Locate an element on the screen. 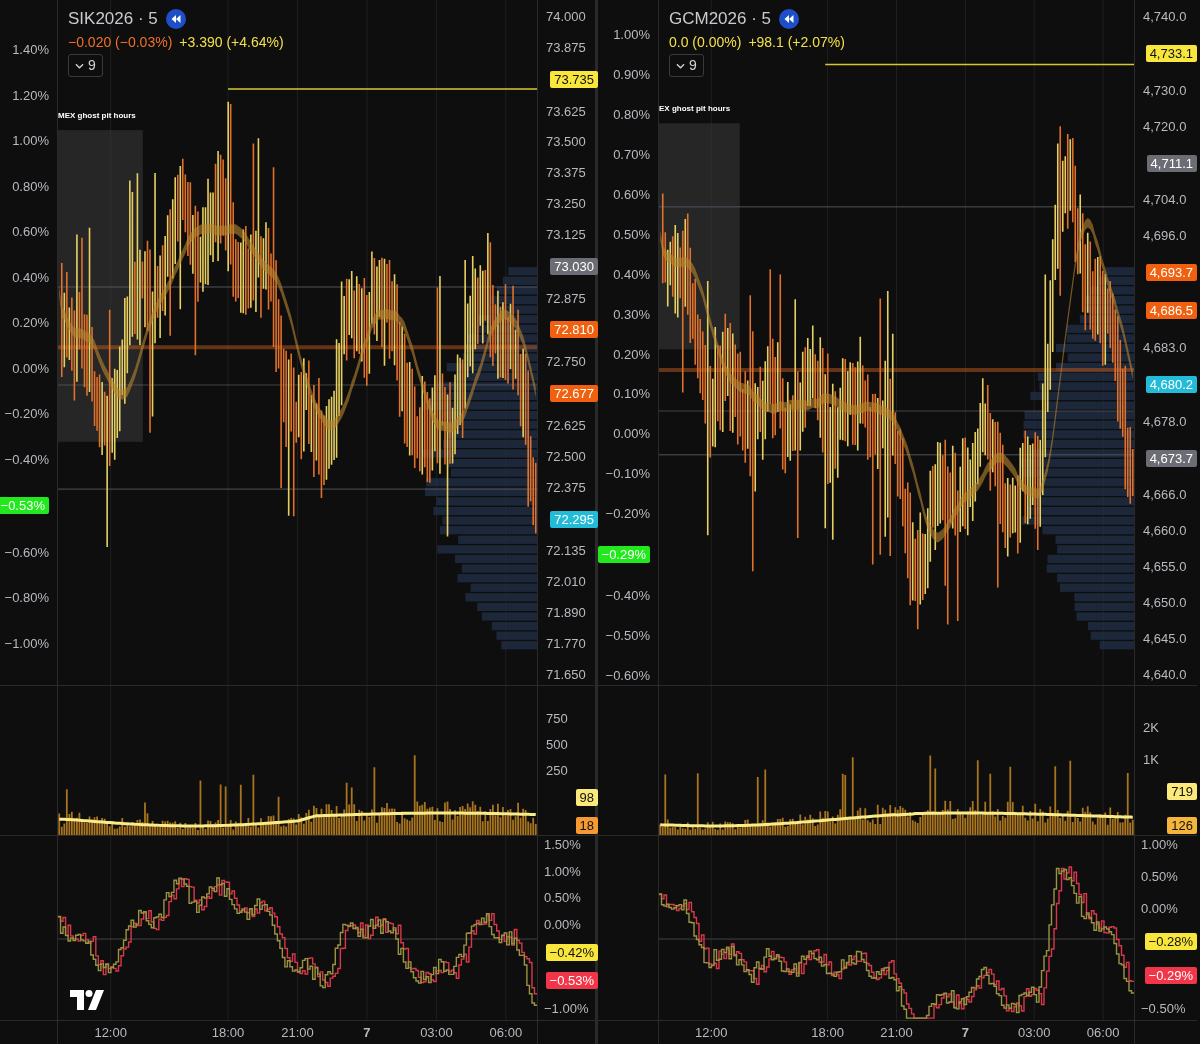  axis-label: −0.20% is located at coordinates (26, 414).